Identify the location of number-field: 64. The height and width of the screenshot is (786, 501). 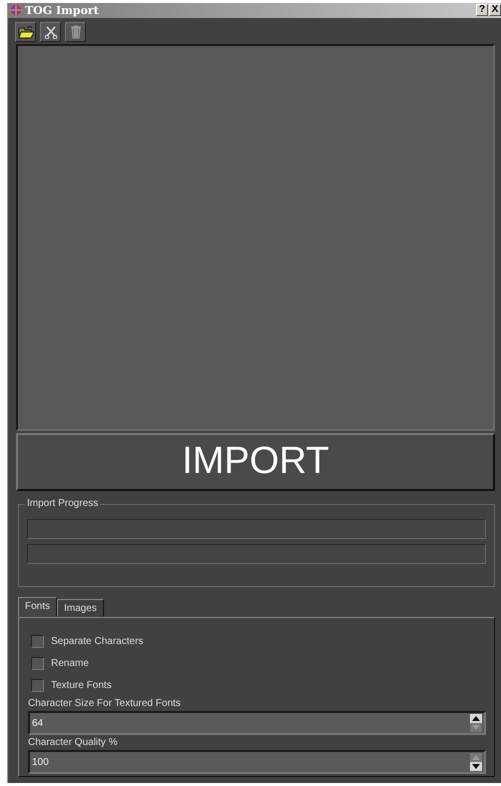
(257, 723).